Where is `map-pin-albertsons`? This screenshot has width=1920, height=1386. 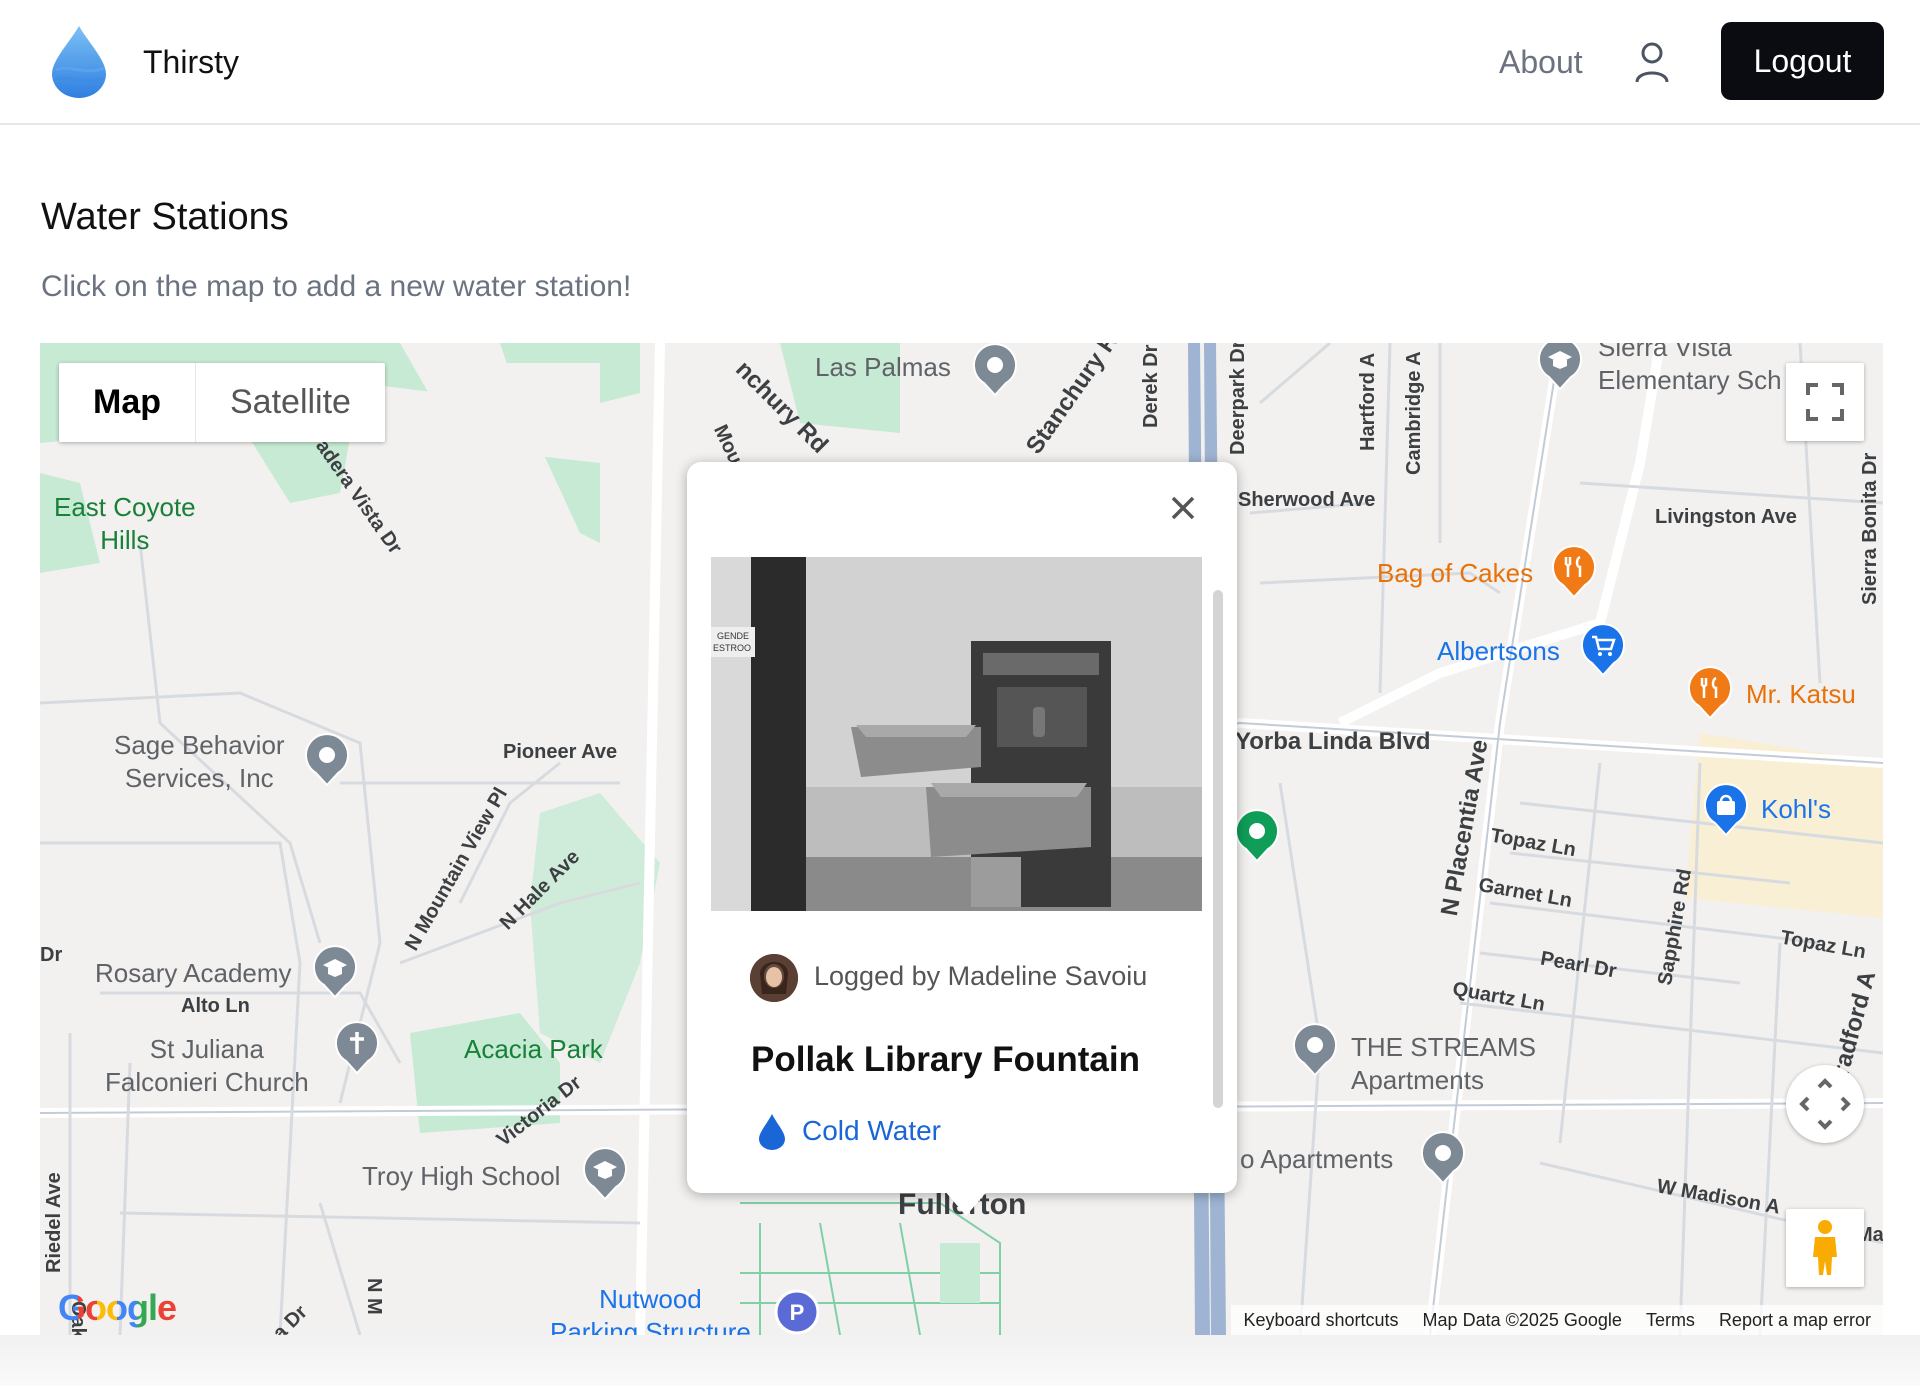
map-pin-albertsons is located at coordinates (1603, 650).